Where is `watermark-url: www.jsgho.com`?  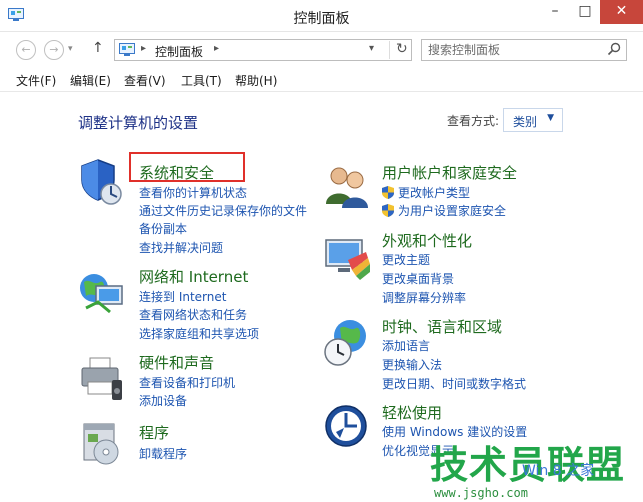
watermark-url: www.jsgho.com is located at coordinates (481, 493).